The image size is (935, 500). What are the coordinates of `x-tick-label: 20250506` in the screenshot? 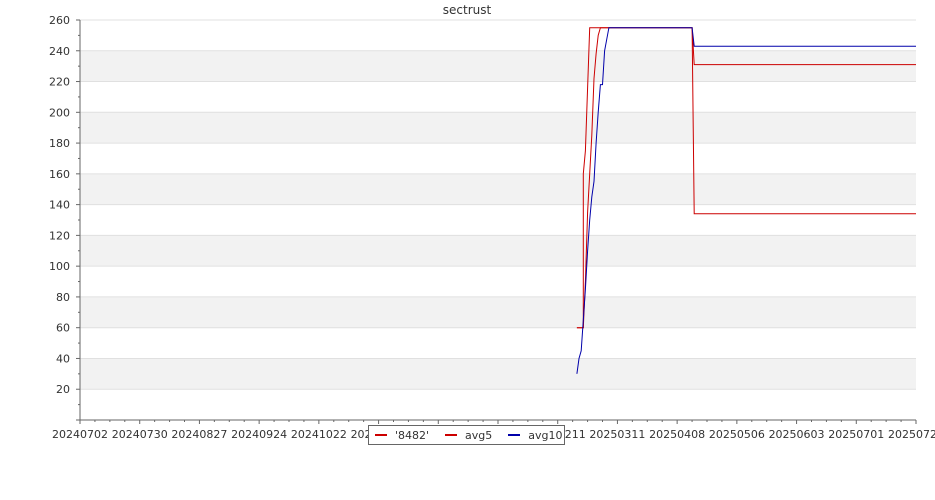 It's located at (737, 434).